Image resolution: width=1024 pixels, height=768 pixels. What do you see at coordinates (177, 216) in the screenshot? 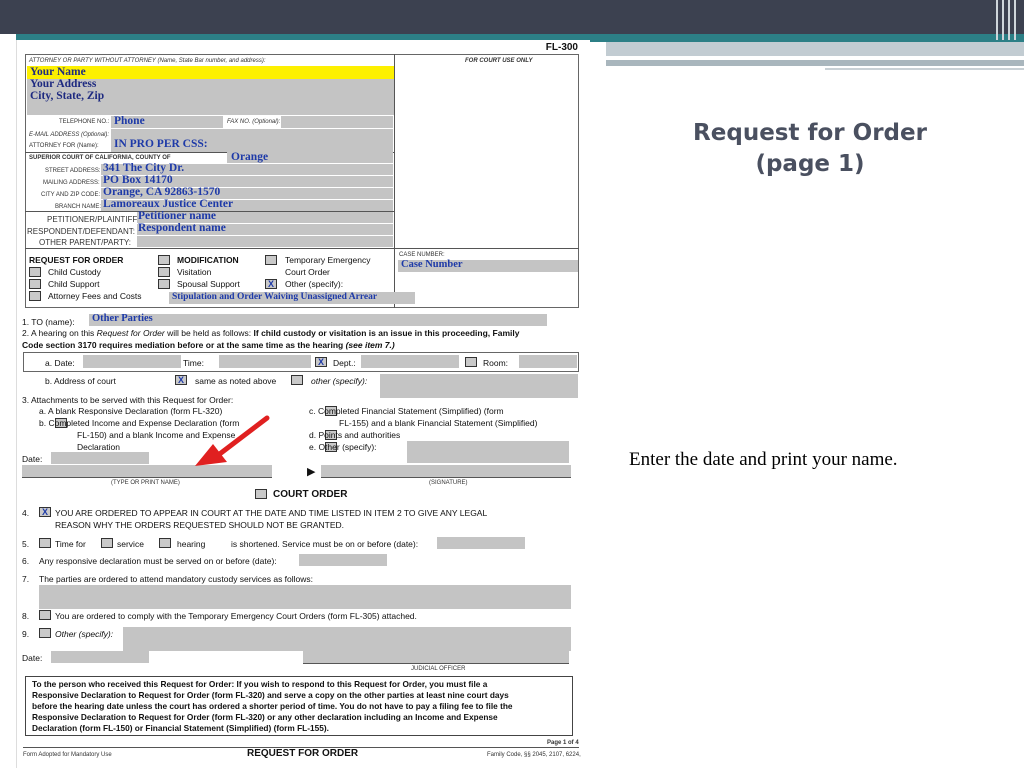
I see `petitioner-value: Petitioner name` at bounding box center [177, 216].